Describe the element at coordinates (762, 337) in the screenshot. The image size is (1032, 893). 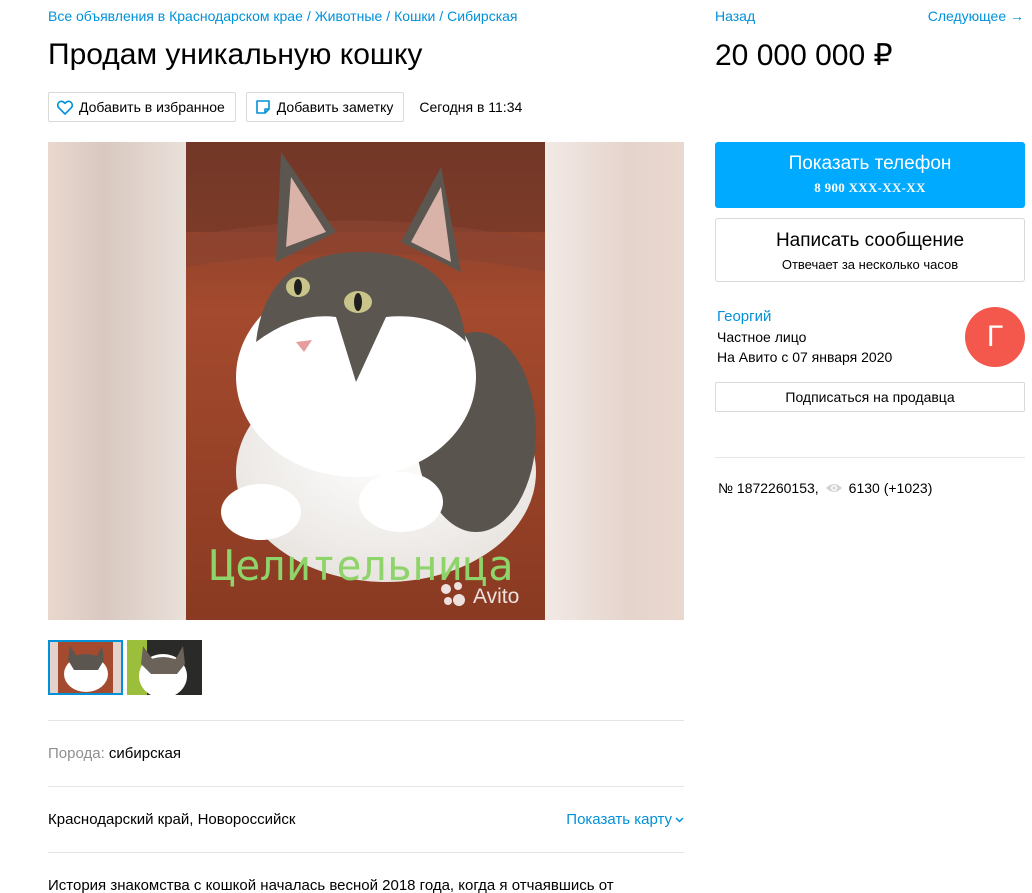
I see `seller-type: Частное лицо` at that location.